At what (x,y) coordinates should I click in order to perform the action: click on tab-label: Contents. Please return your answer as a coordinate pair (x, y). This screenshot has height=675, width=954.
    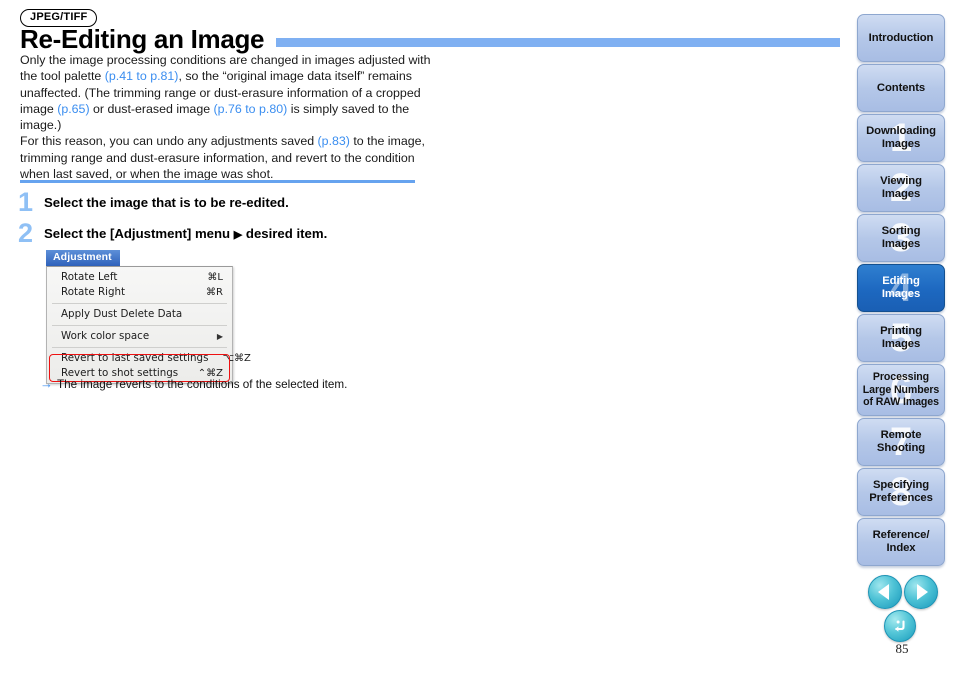
    Looking at the image, I should click on (901, 87).